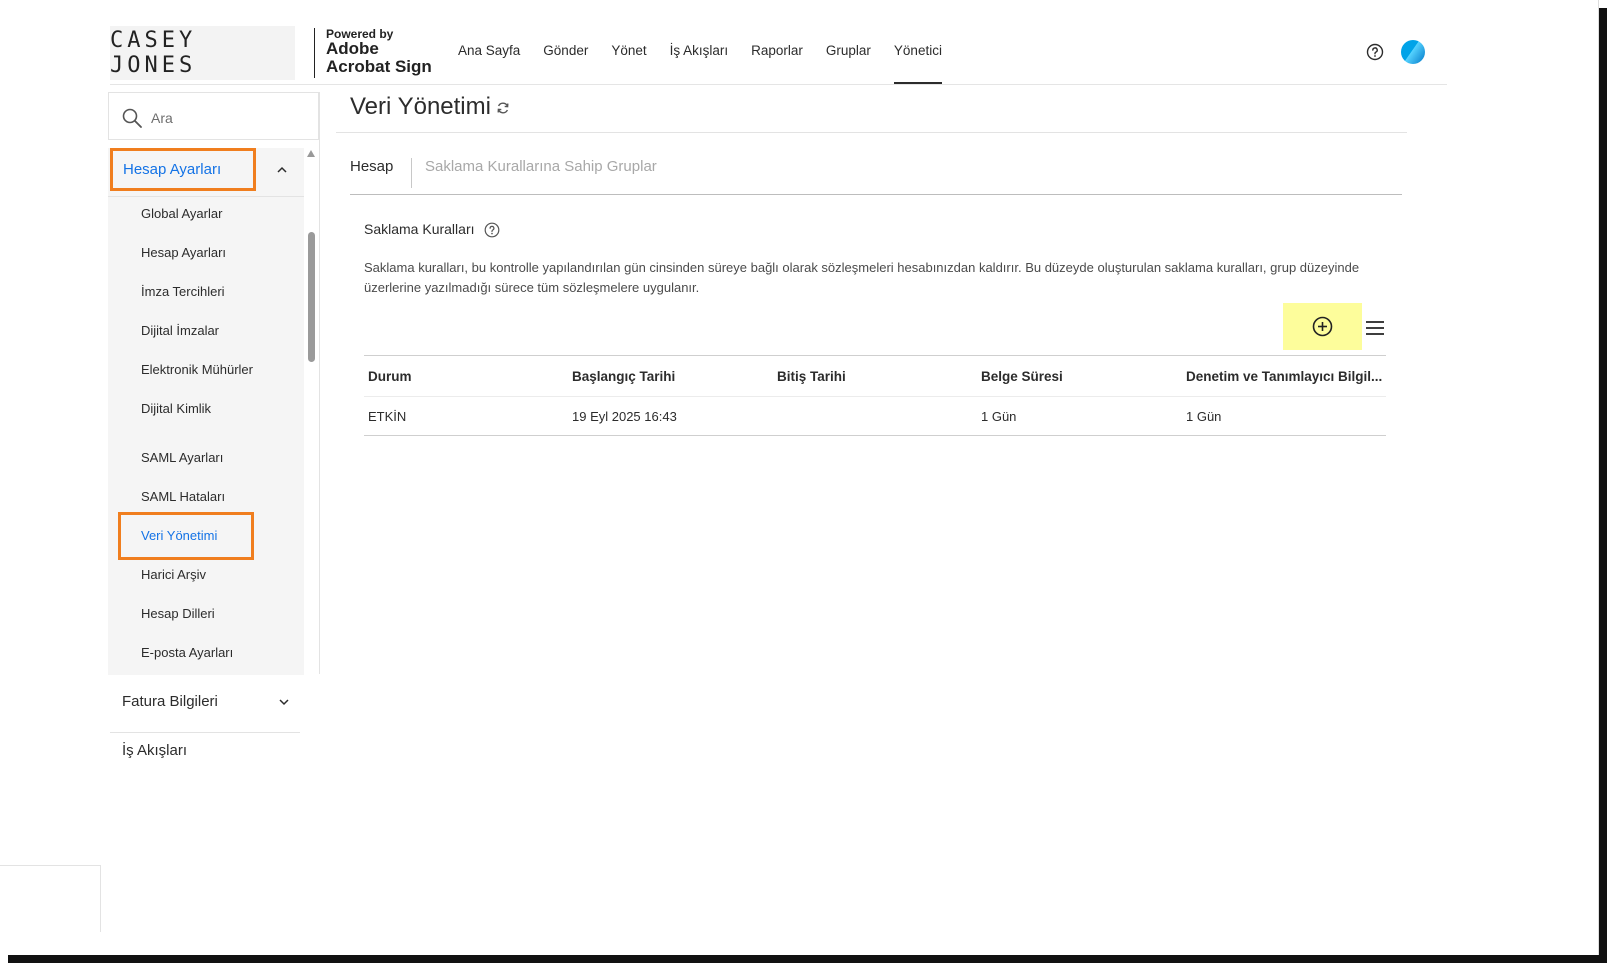 Image resolution: width=1613 pixels, height=970 pixels. Describe the element at coordinates (231, 118) in the screenshot. I see `search-input` at that location.